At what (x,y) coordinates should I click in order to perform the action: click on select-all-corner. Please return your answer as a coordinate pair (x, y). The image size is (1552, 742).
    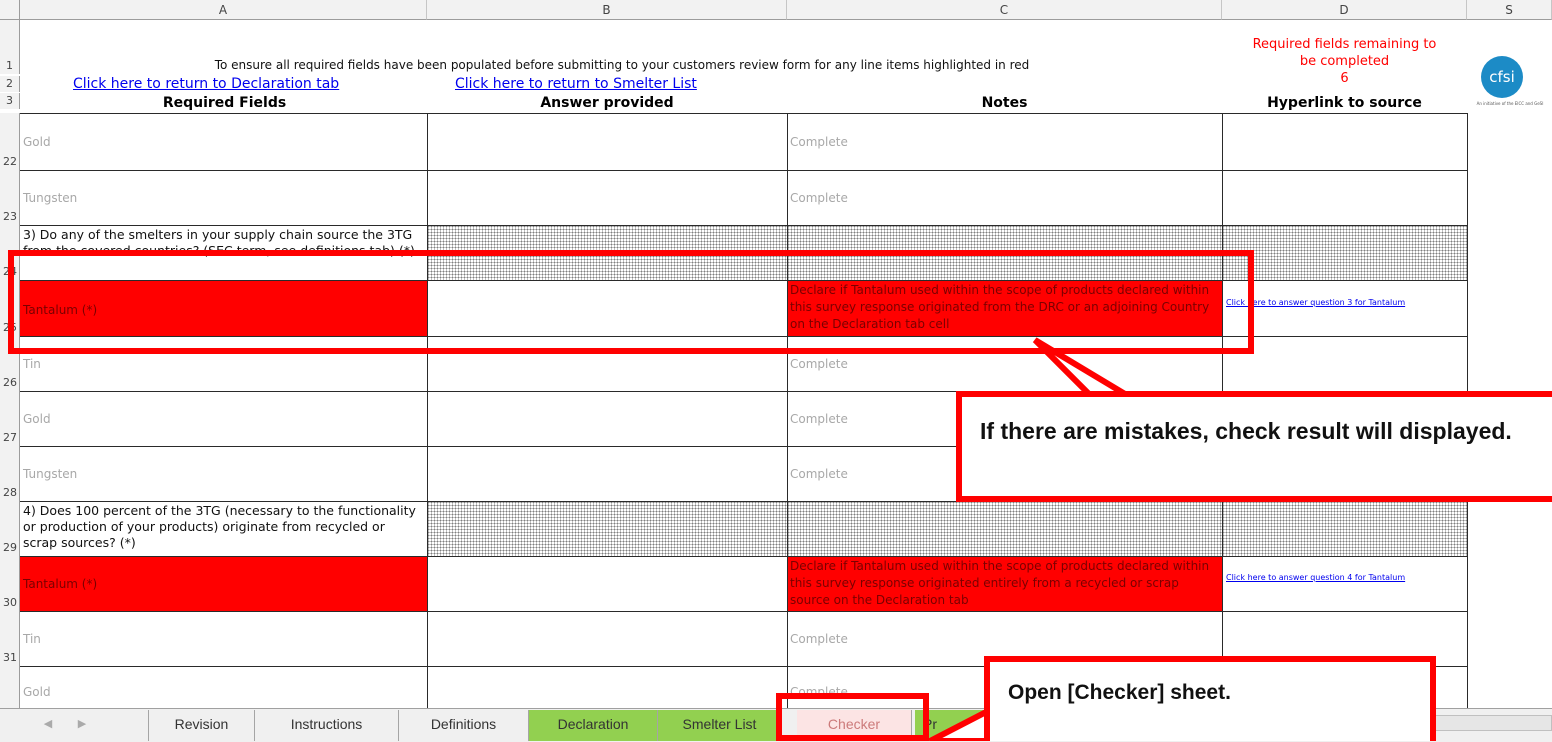
    Looking at the image, I should click on (10, 10).